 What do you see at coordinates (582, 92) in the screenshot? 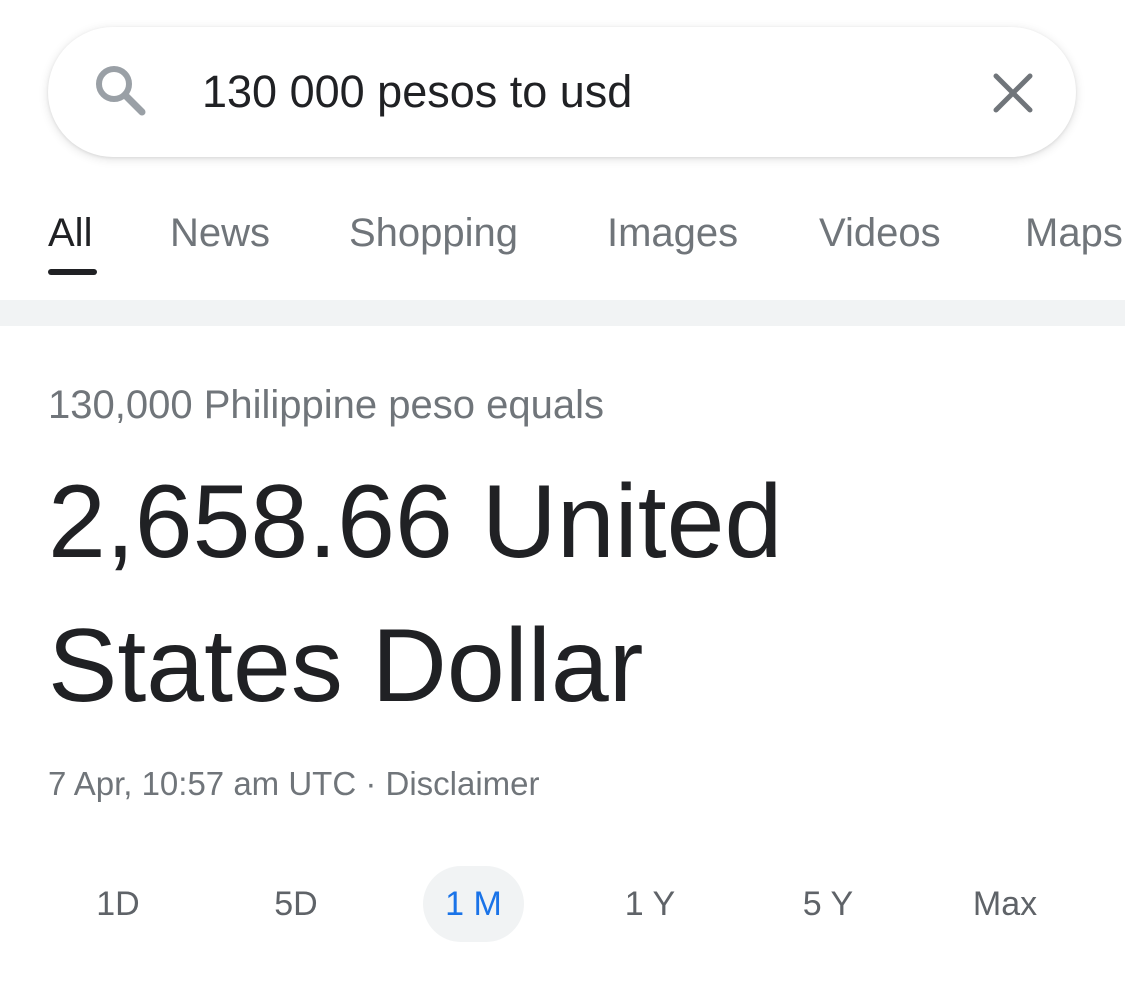
I see `search-input` at bounding box center [582, 92].